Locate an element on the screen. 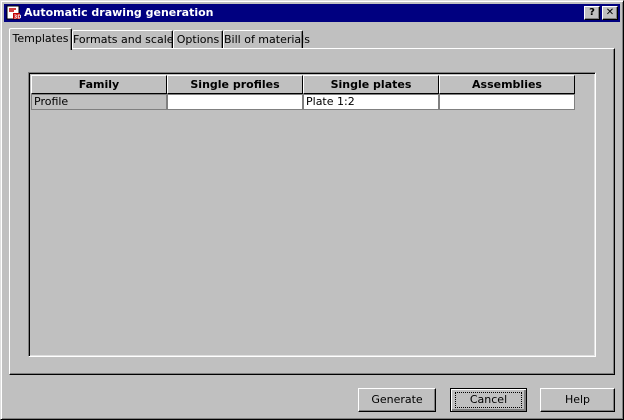 This screenshot has width=624, height=420. help-button: Help is located at coordinates (577, 400).